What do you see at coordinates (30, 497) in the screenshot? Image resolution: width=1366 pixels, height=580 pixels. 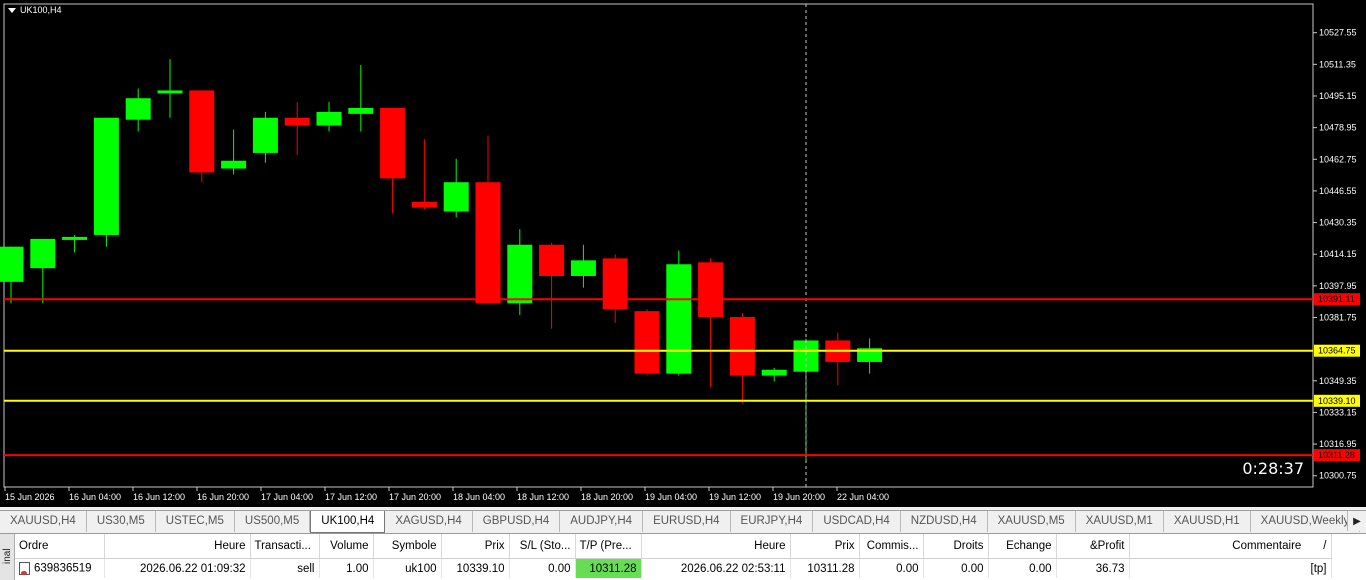 I see `time-axis-label: 15 Jun 2026` at bounding box center [30, 497].